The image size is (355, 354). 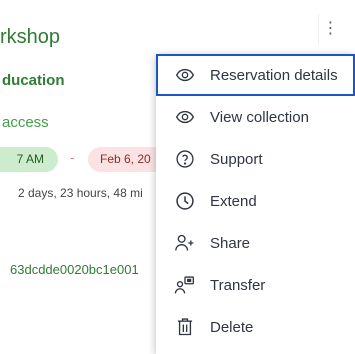 What do you see at coordinates (185, 159) in the screenshot?
I see `help-circle-icon` at bounding box center [185, 159].